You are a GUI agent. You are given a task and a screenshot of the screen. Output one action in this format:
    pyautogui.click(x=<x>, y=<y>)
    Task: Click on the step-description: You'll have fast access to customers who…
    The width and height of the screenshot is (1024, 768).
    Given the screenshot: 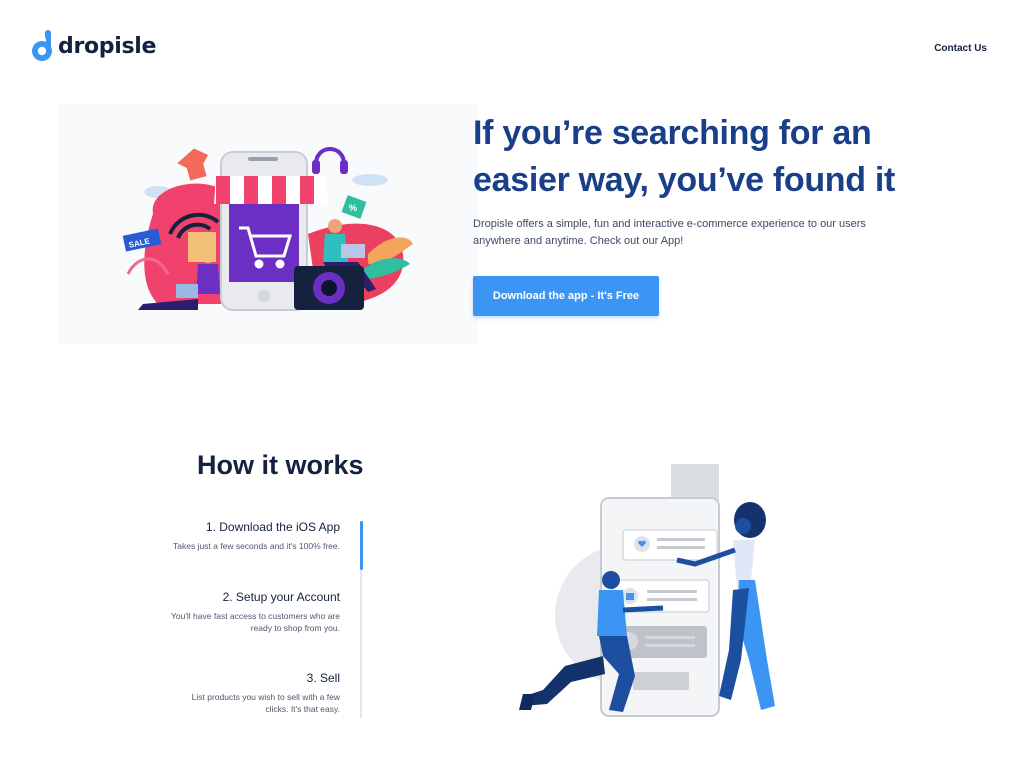 What is the action you would take?
    pyautogui.click(x=255, y=622)
    